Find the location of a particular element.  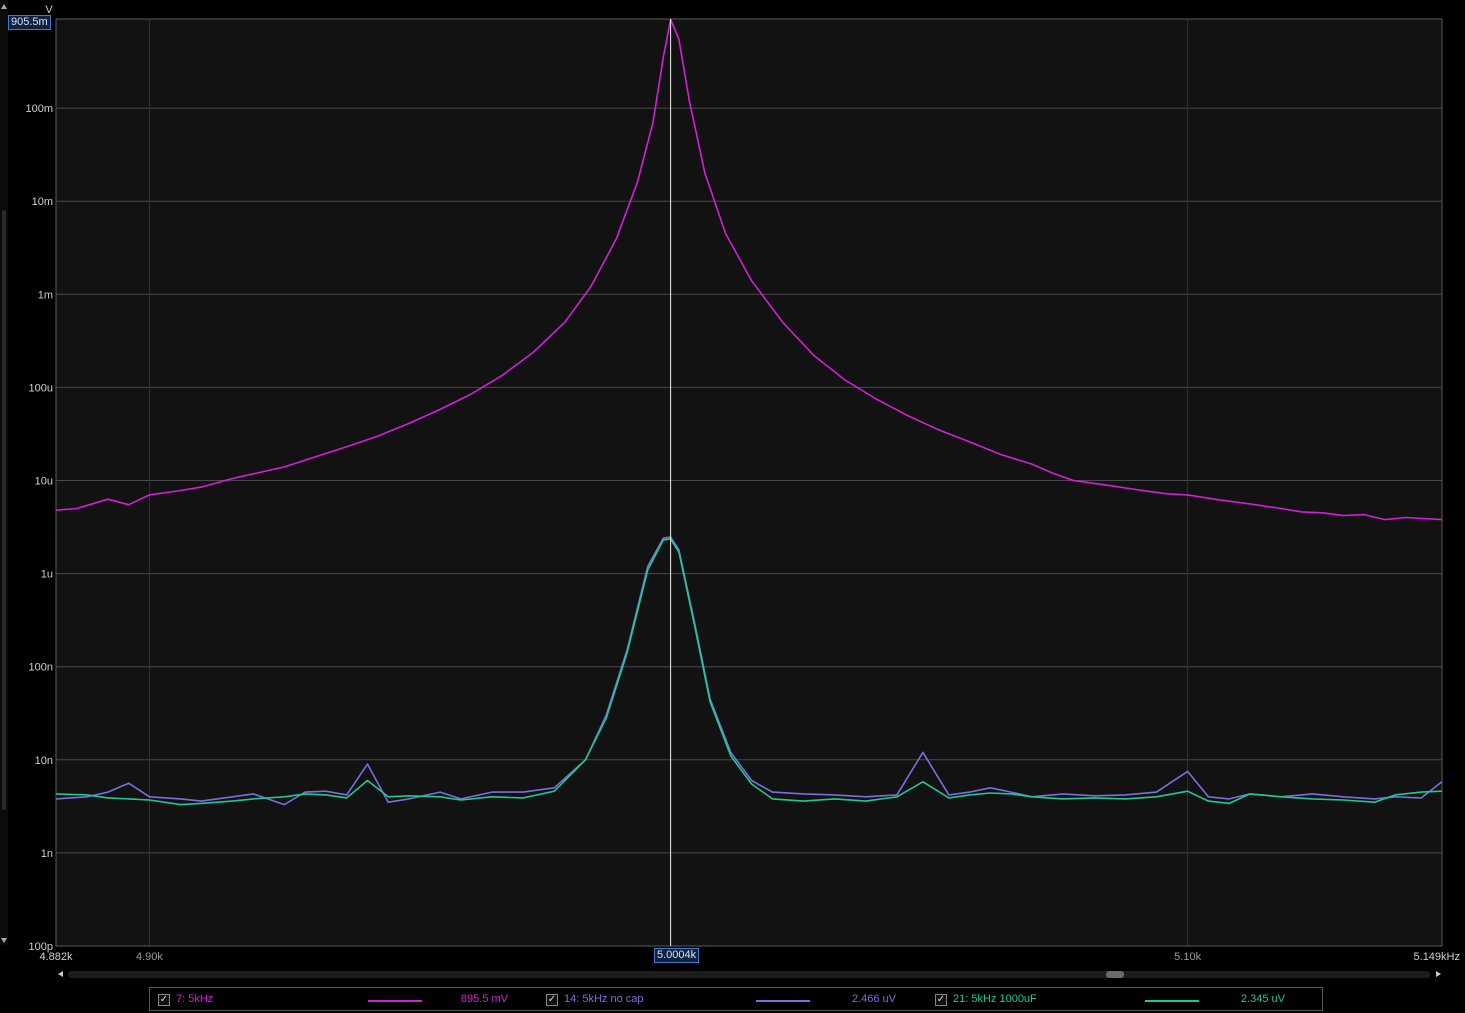

scroll-left-arrow-icon is located at coordinates (60, 974).